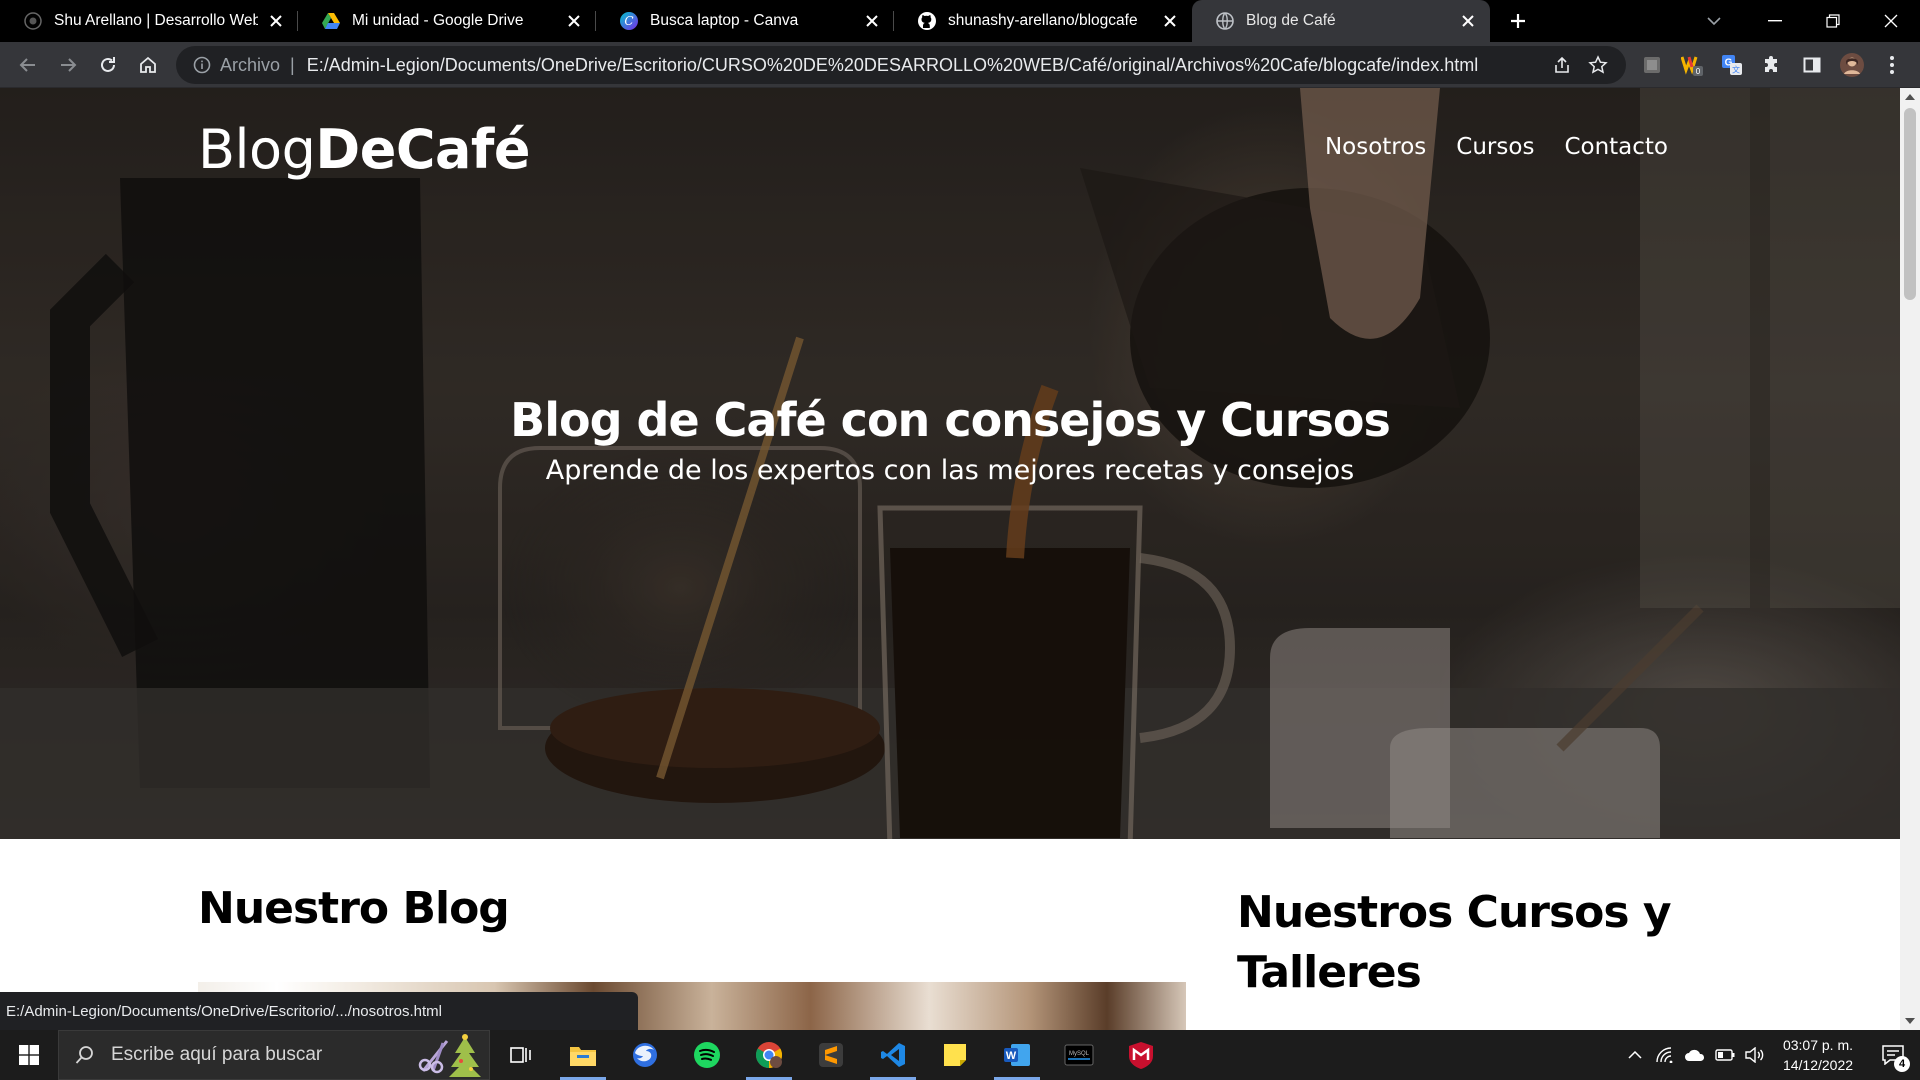 This screenshot has width=1920, height=1080. Describe the element at coordinates (950, 420) in the screenshot. I see `hero-title: Blog de Café con consejos y Cursos` at that location.